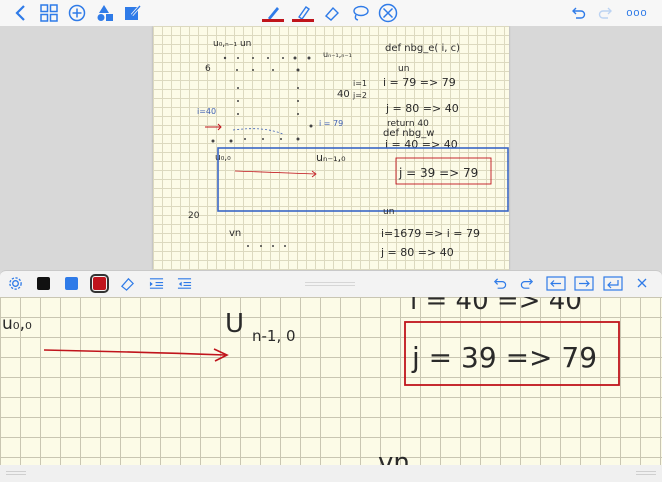 The width and height of the screenshot is (662, 482). What do you see at coordinates (15, 283) in the screenshot?
I see `settings-icon` at bounding box center [15, 283].